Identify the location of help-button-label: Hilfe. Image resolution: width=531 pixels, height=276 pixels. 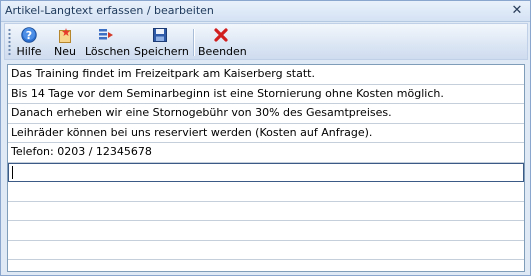
(29, 51).